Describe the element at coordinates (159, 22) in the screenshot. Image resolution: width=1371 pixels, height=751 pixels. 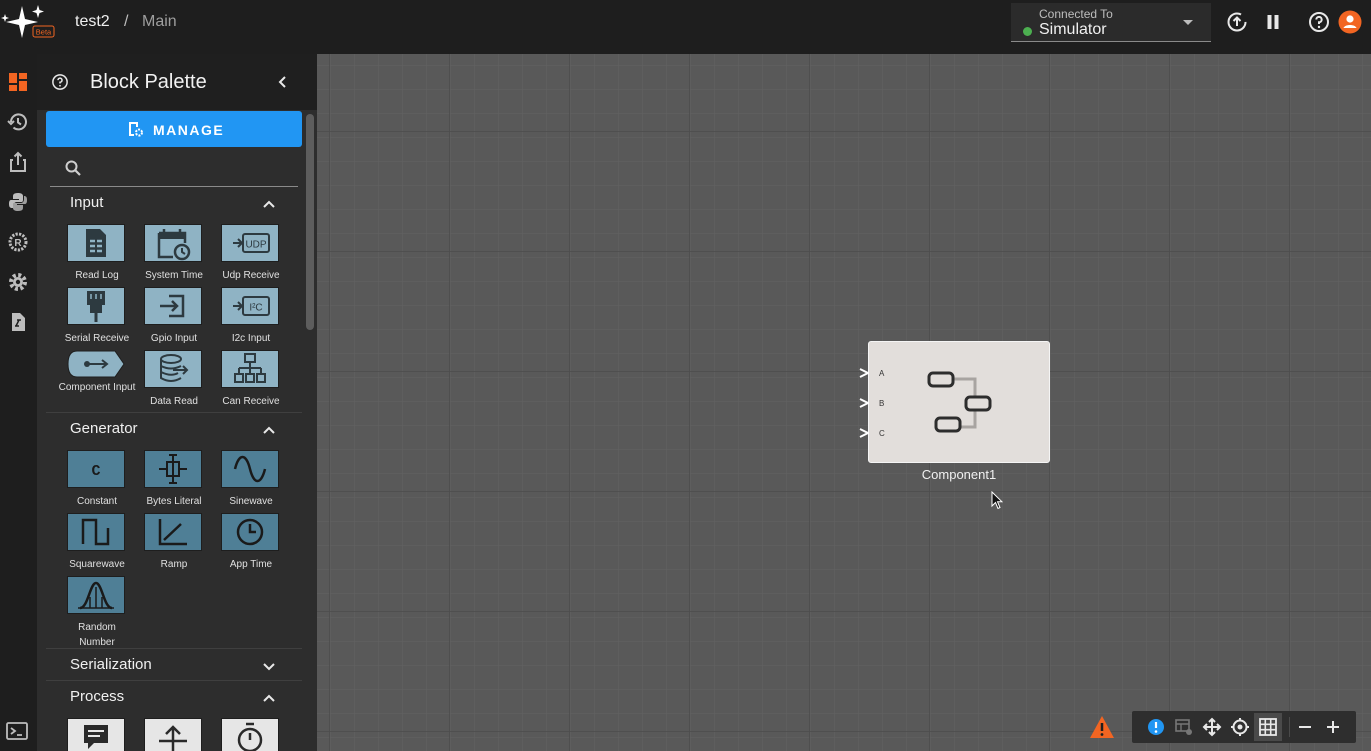
I see `breadcrumb-page: Main` at that location.